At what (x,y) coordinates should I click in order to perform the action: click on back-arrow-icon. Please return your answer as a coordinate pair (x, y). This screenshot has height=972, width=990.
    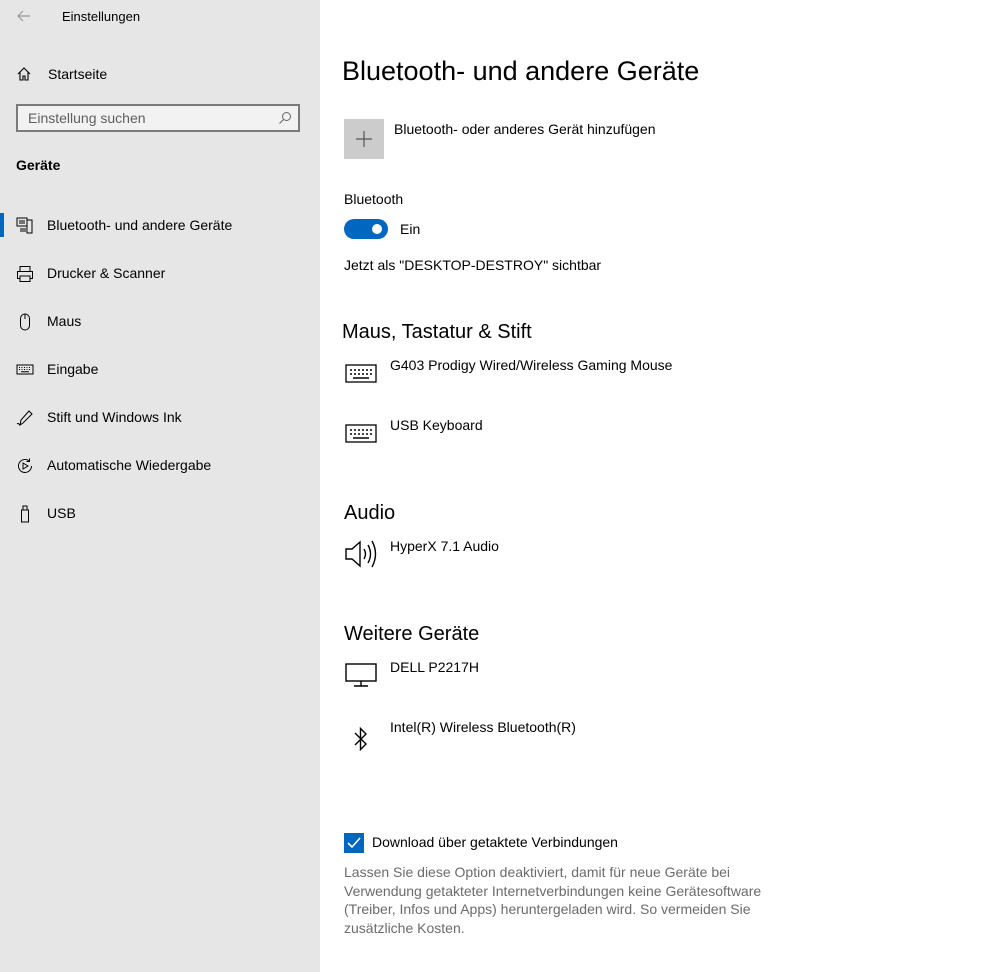
    Looking at the image, I should click on (23, 16).